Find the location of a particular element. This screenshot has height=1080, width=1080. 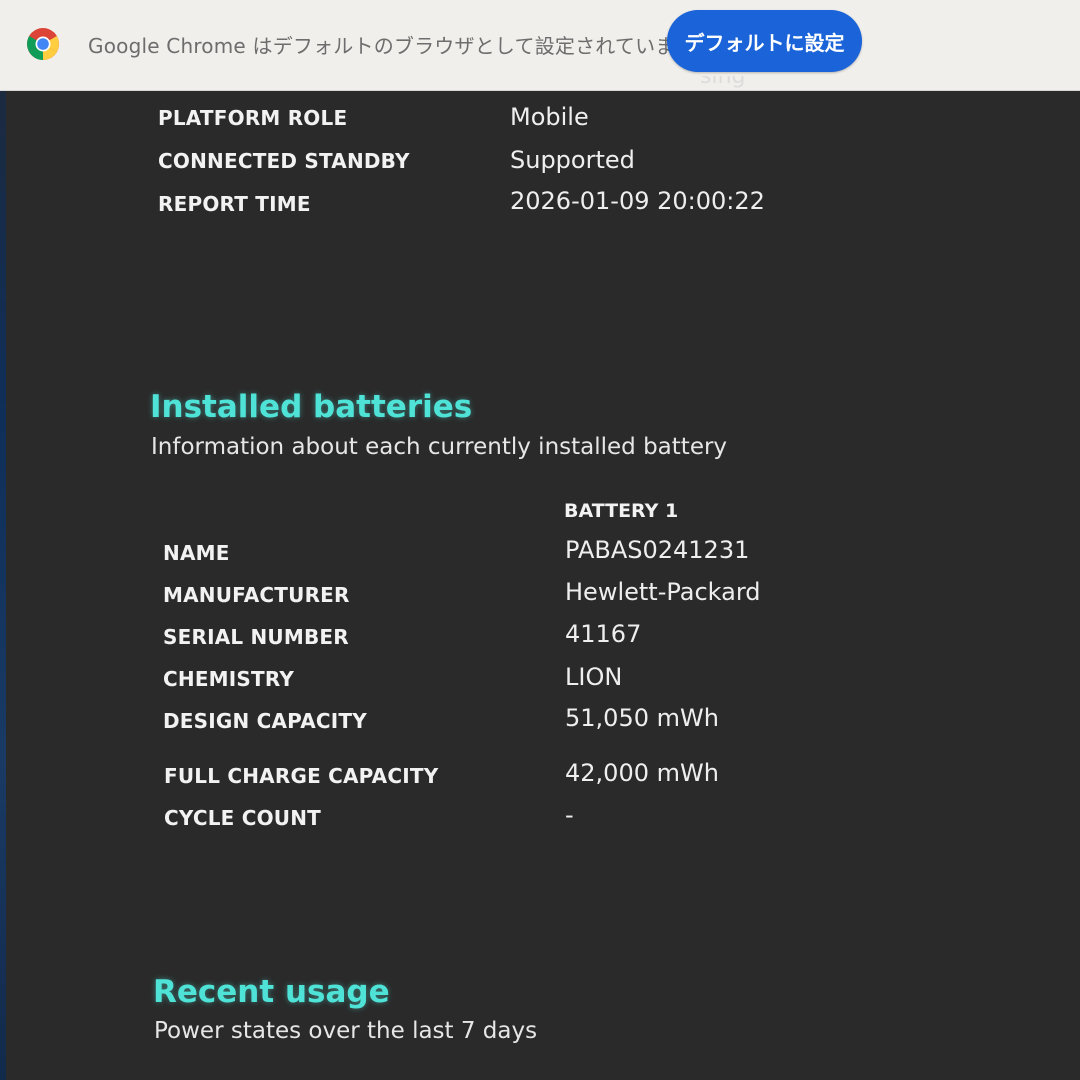

battery-full-charge-value: 42,000 mWh is located at coordinates (642, 773).